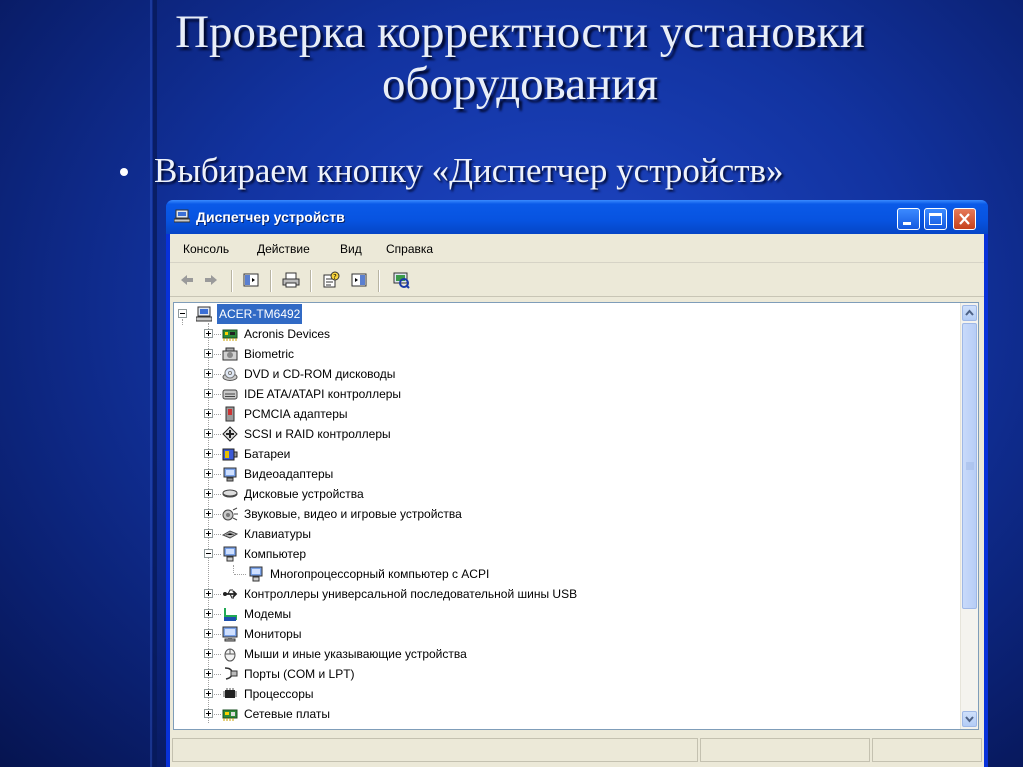 The width and height of the screenshot is (1023, 767). What do you see at coordinates (267, 454) in the screenshot?
I see `tree-item-label: Батареи` at bounding box center [267, 454].